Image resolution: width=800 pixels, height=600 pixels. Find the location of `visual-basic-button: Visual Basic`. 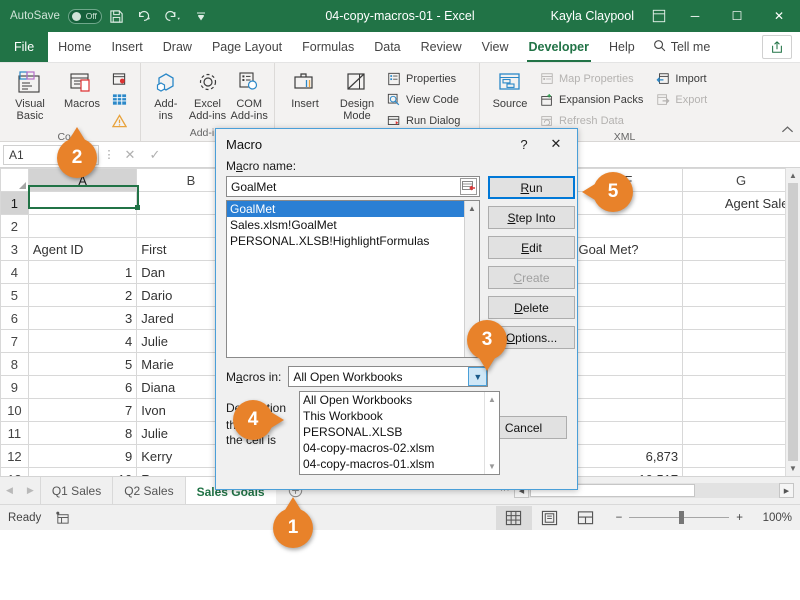

visual-basic-button: Visual Basic is located at coordinates (30, 94).